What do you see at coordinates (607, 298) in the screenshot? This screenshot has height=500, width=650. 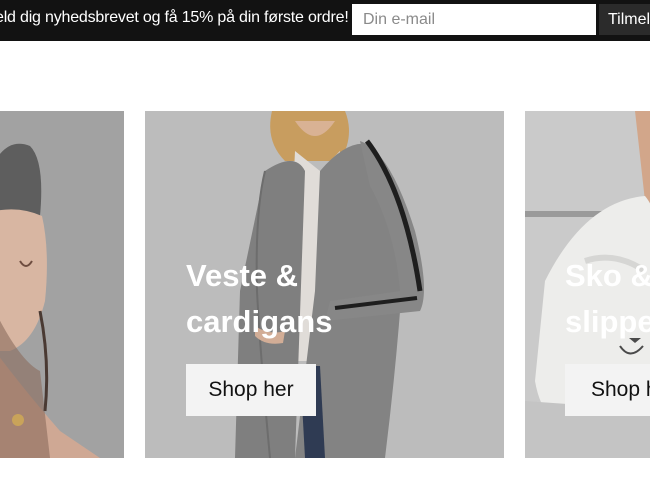 I see `category-title: Sko & slippers` at bounding box center [607, 298].